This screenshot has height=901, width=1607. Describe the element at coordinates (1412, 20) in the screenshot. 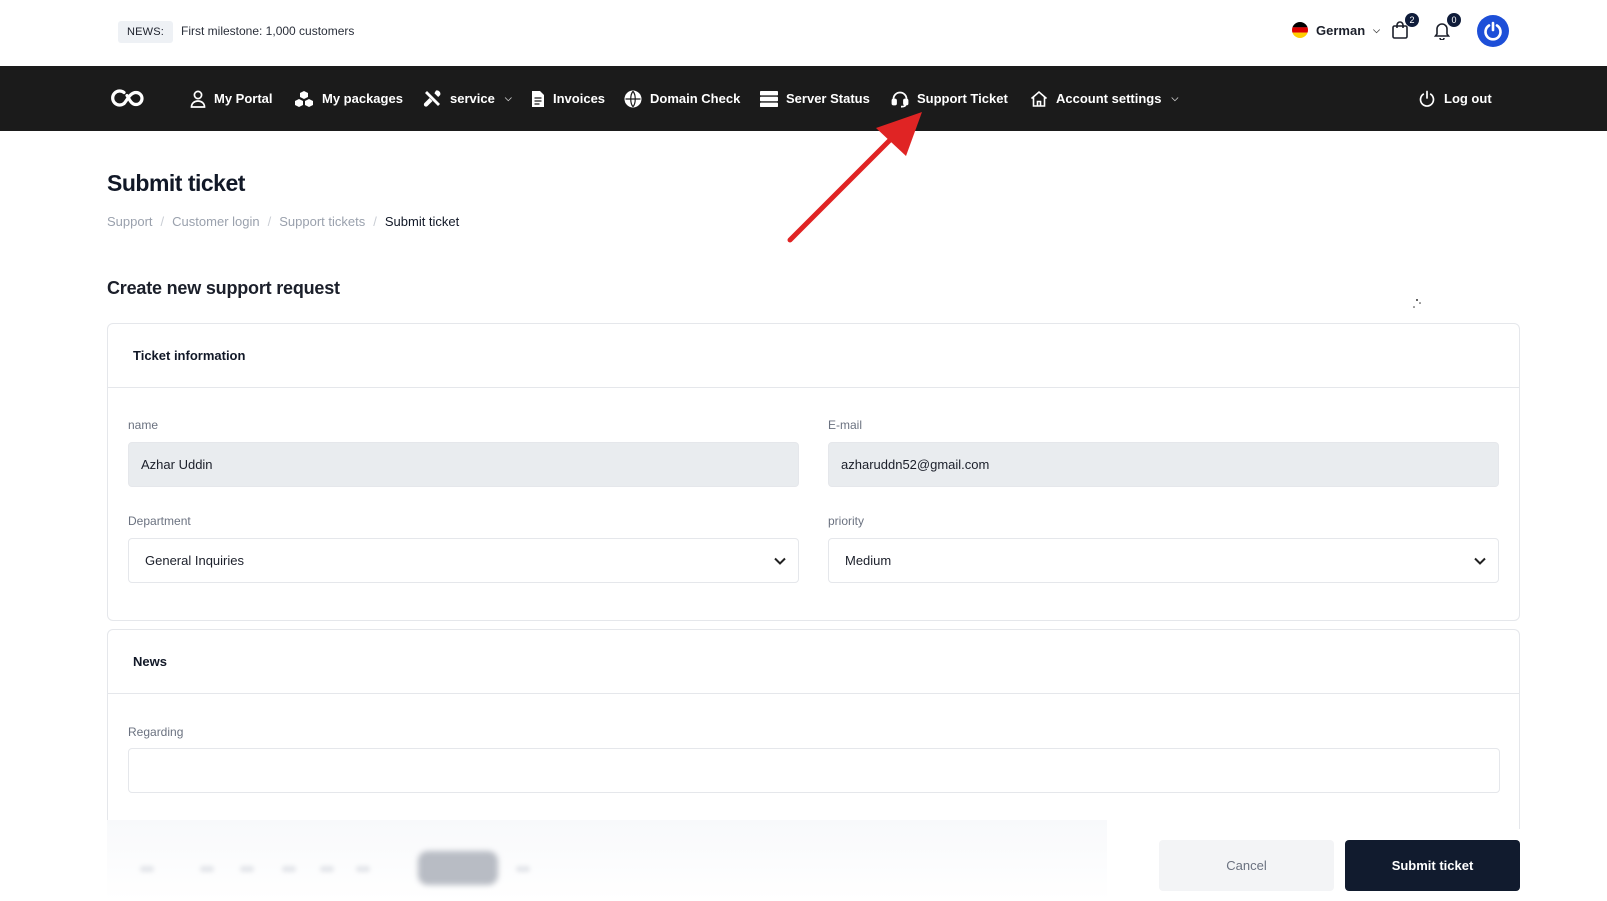

I see `cart-count-badge: 2` at that location.